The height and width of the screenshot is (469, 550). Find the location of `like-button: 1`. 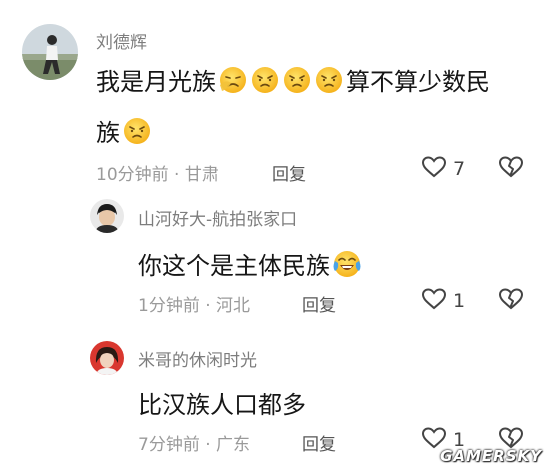

like-button: 1 is located at coordinates (443, 301).